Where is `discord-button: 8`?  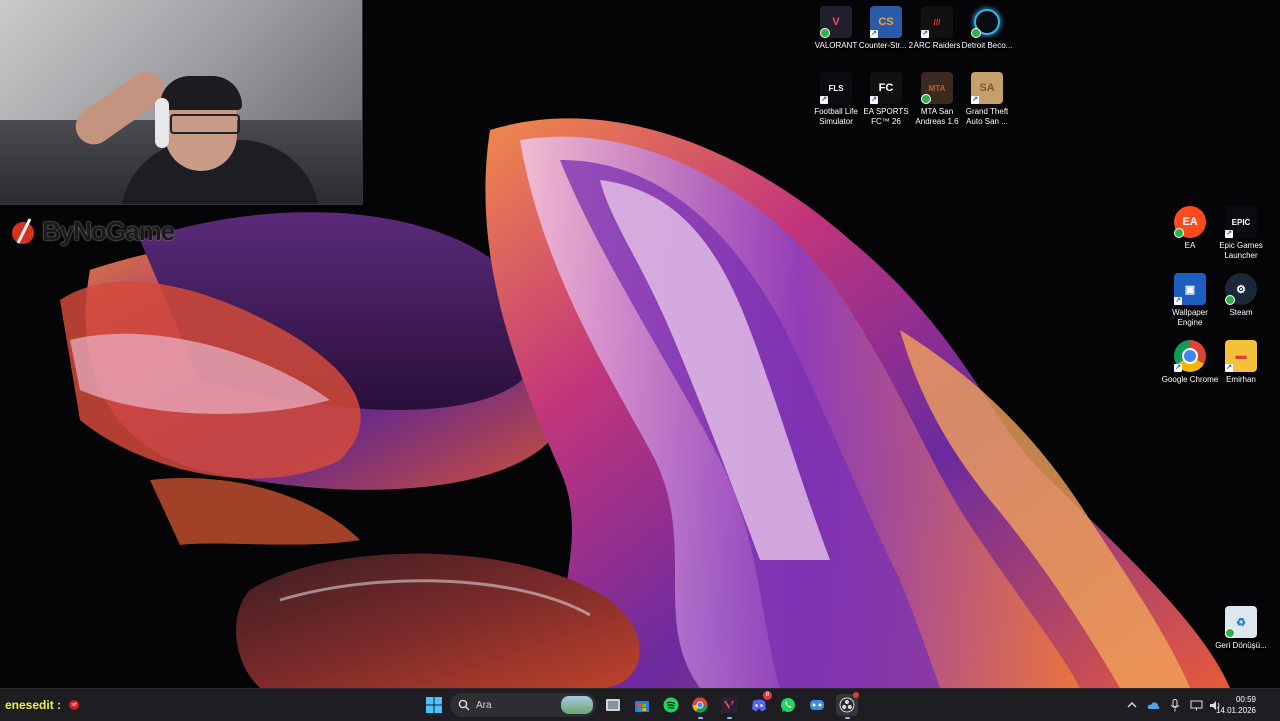
discord-button: 8 is located at coordinates (760, 703).